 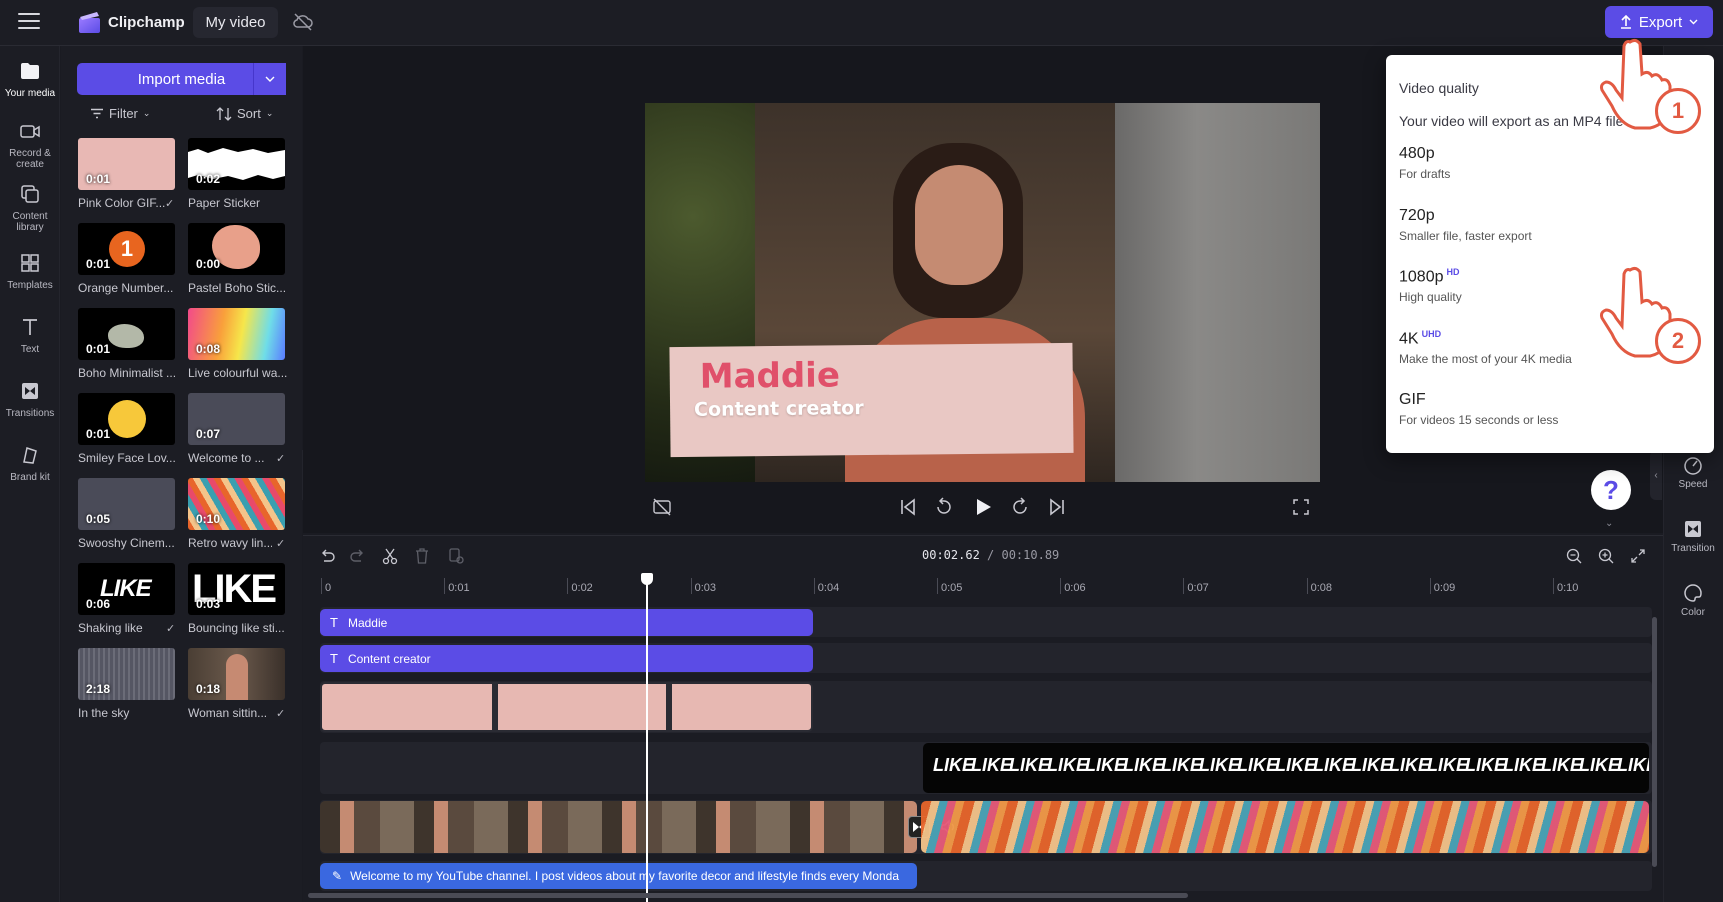 I want to click on media-tile: 0:00, so click(x=236, y=249).